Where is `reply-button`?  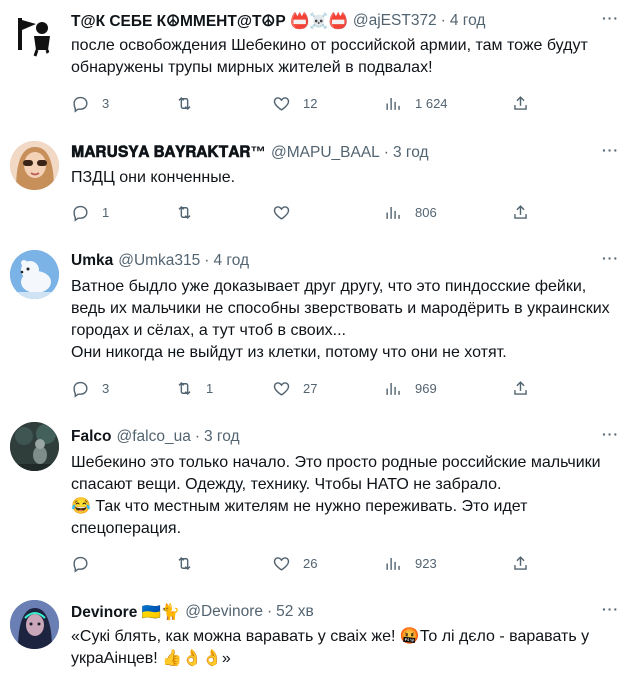 reply-button is located at coordinates (86, 563).